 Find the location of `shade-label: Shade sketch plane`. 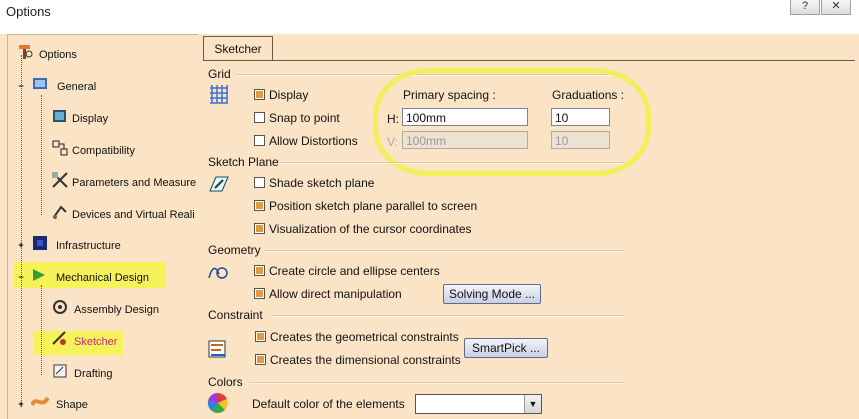

shade-label: Shade sketch plane is located at coordinates (322, 183).